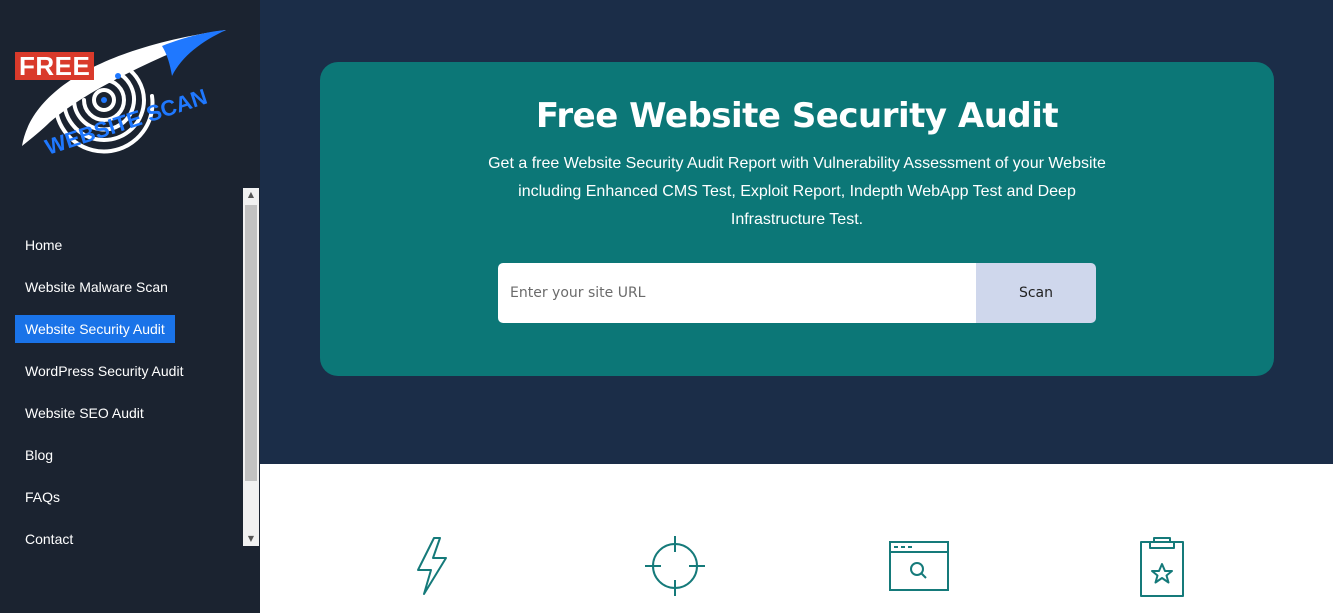 The width and height of the screenshot is (1333, 613). I want to click on browser-search-icon, so click(919, 566).